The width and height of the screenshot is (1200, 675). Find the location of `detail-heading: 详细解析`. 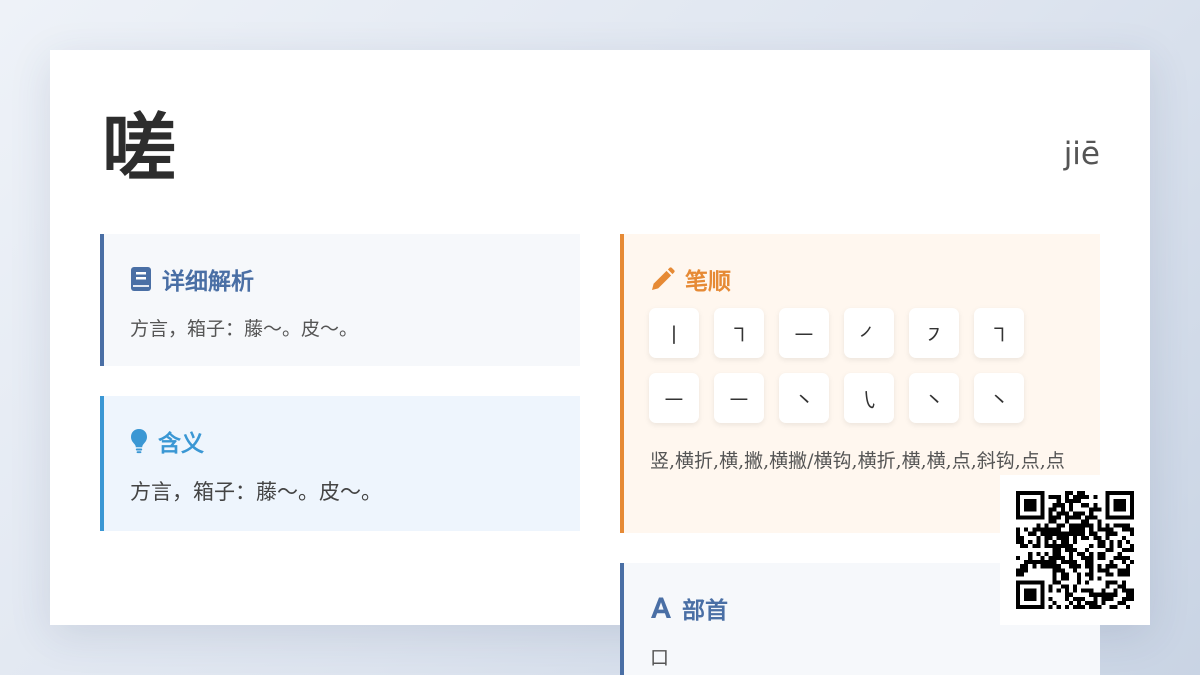

detail-heading: 详细解析 is located at coordinates (208, 281).